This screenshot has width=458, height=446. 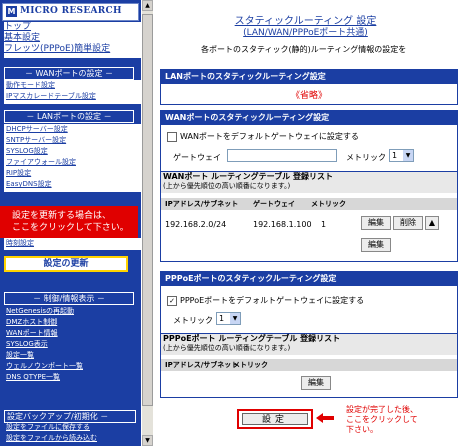 What do you see at coordinates (72, 366) in the screenshot?
I see `menu-item-well-known-ports: ウェルノウンポート一覧` at bounding box center [72, 366].